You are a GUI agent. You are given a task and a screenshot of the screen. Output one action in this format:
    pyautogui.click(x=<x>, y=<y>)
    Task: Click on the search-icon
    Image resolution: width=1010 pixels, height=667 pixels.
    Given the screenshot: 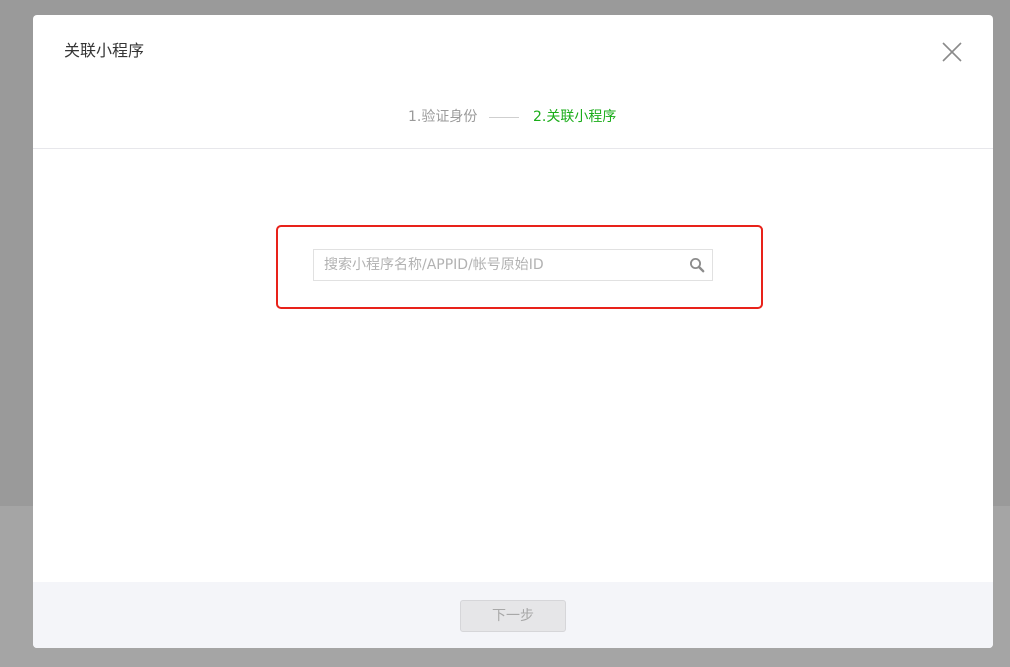 What is the action you would take?
    pyautogui.click(x=697, y=265)
    